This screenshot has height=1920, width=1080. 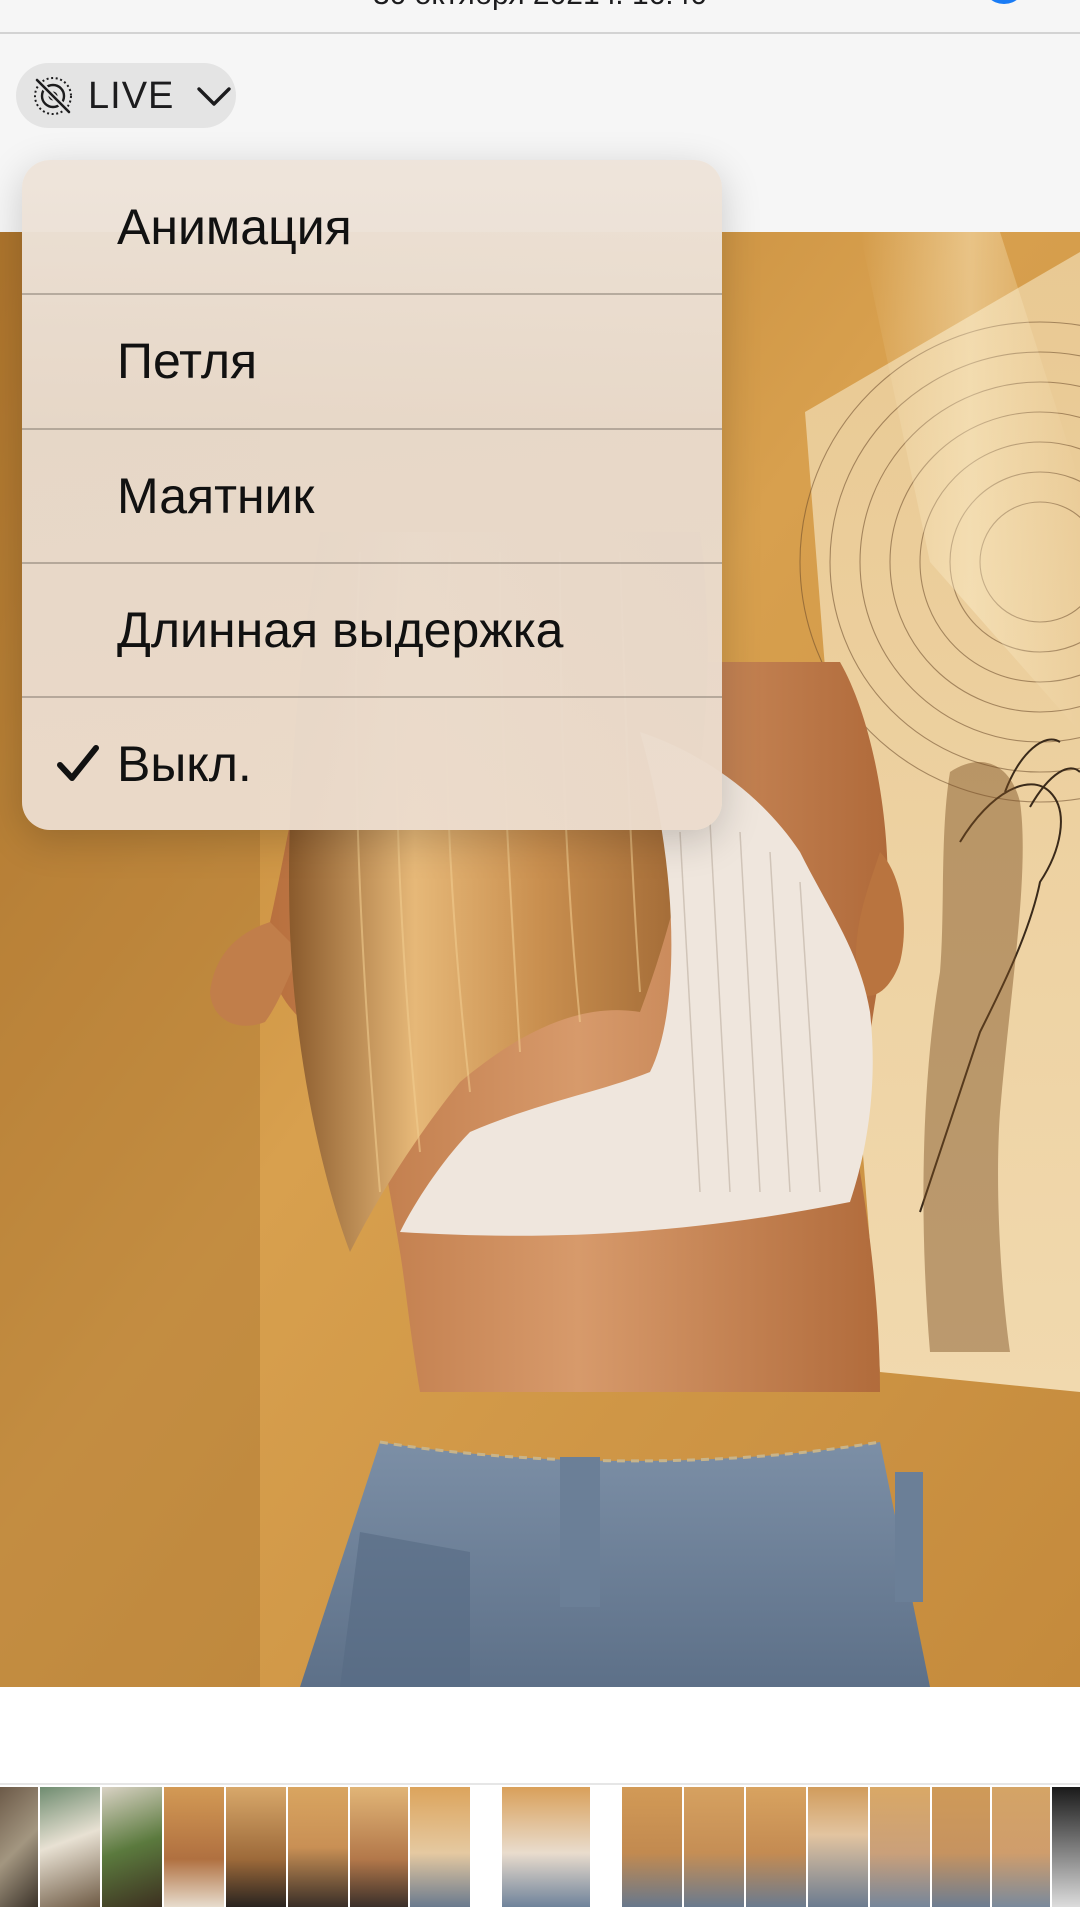 What do you see at coordinates (78, 763) in the screenshot?
I see `checkmark-icon` at bounding box center [78, 763].